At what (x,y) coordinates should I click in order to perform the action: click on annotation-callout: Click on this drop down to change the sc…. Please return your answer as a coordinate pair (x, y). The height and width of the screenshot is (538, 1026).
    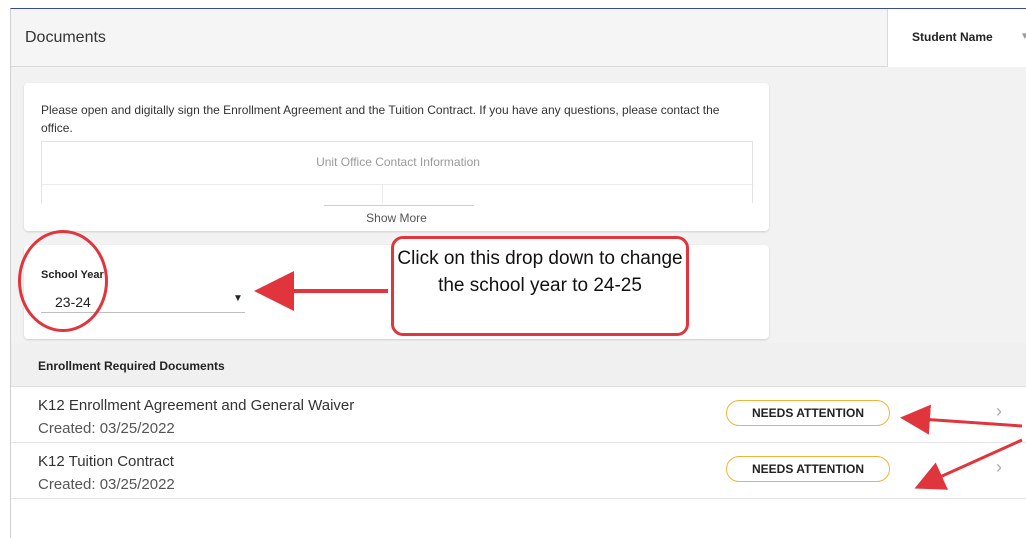
    Looking at the image, I should click on (540, 286).